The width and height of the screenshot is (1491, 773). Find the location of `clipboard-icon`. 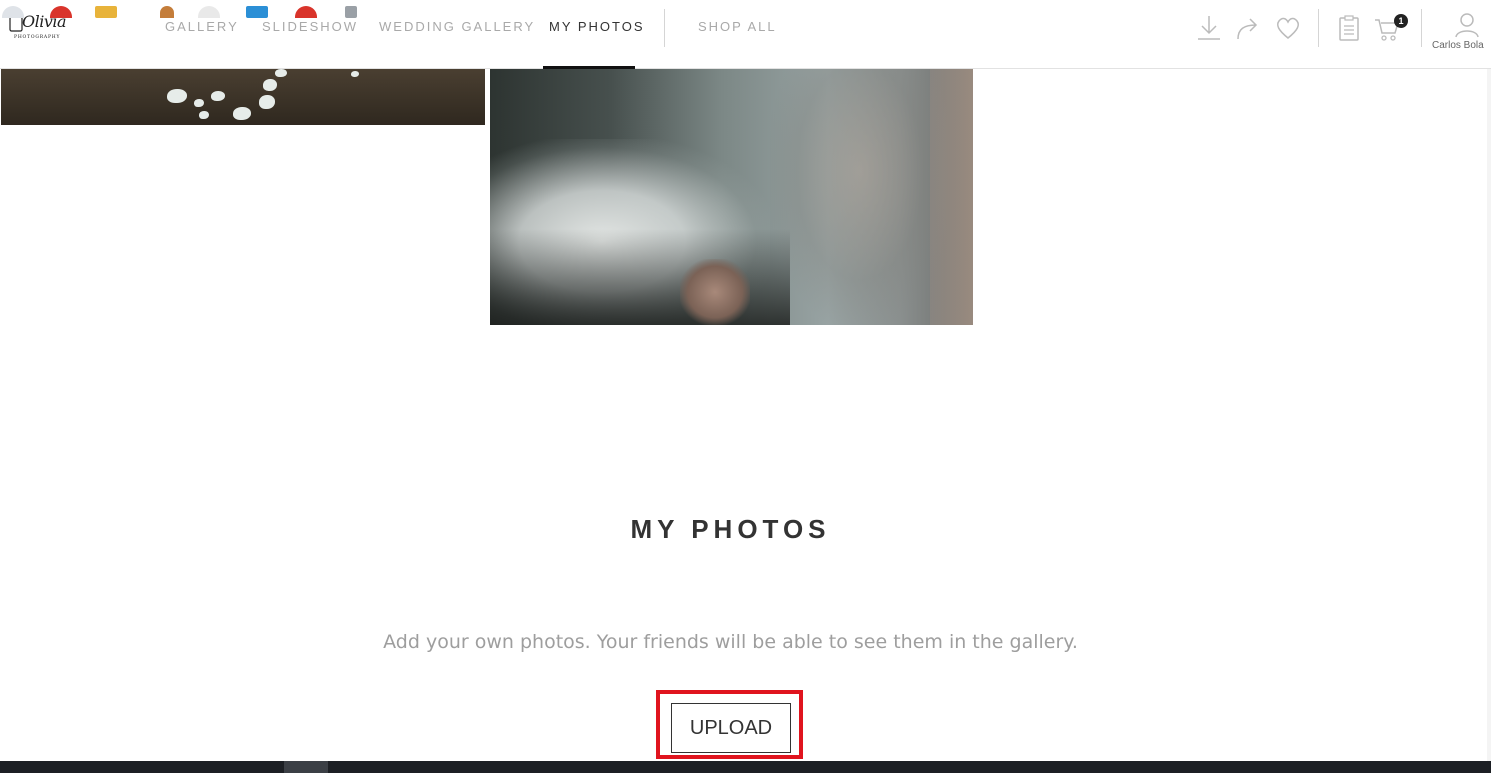

clipboard-icon is located at coordinates (1349, 28).